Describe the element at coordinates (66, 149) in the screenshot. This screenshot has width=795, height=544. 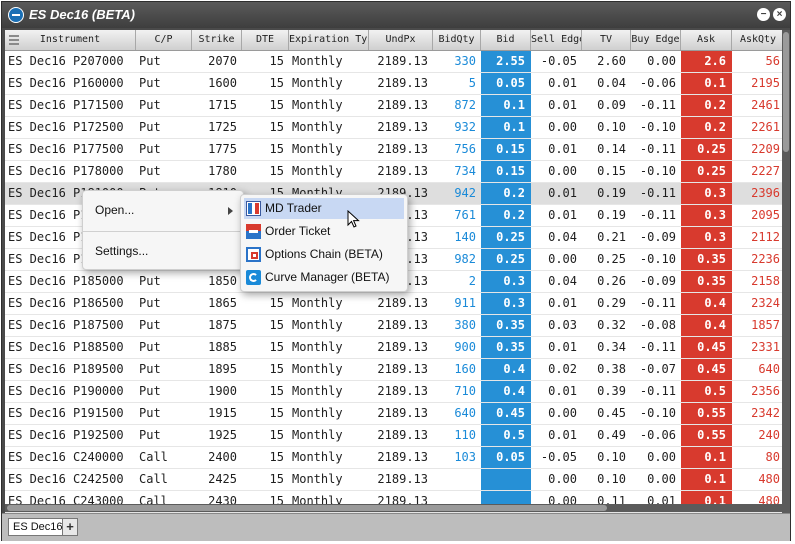
I see `cell-instrument: ES Dec16 P177500` at that location.